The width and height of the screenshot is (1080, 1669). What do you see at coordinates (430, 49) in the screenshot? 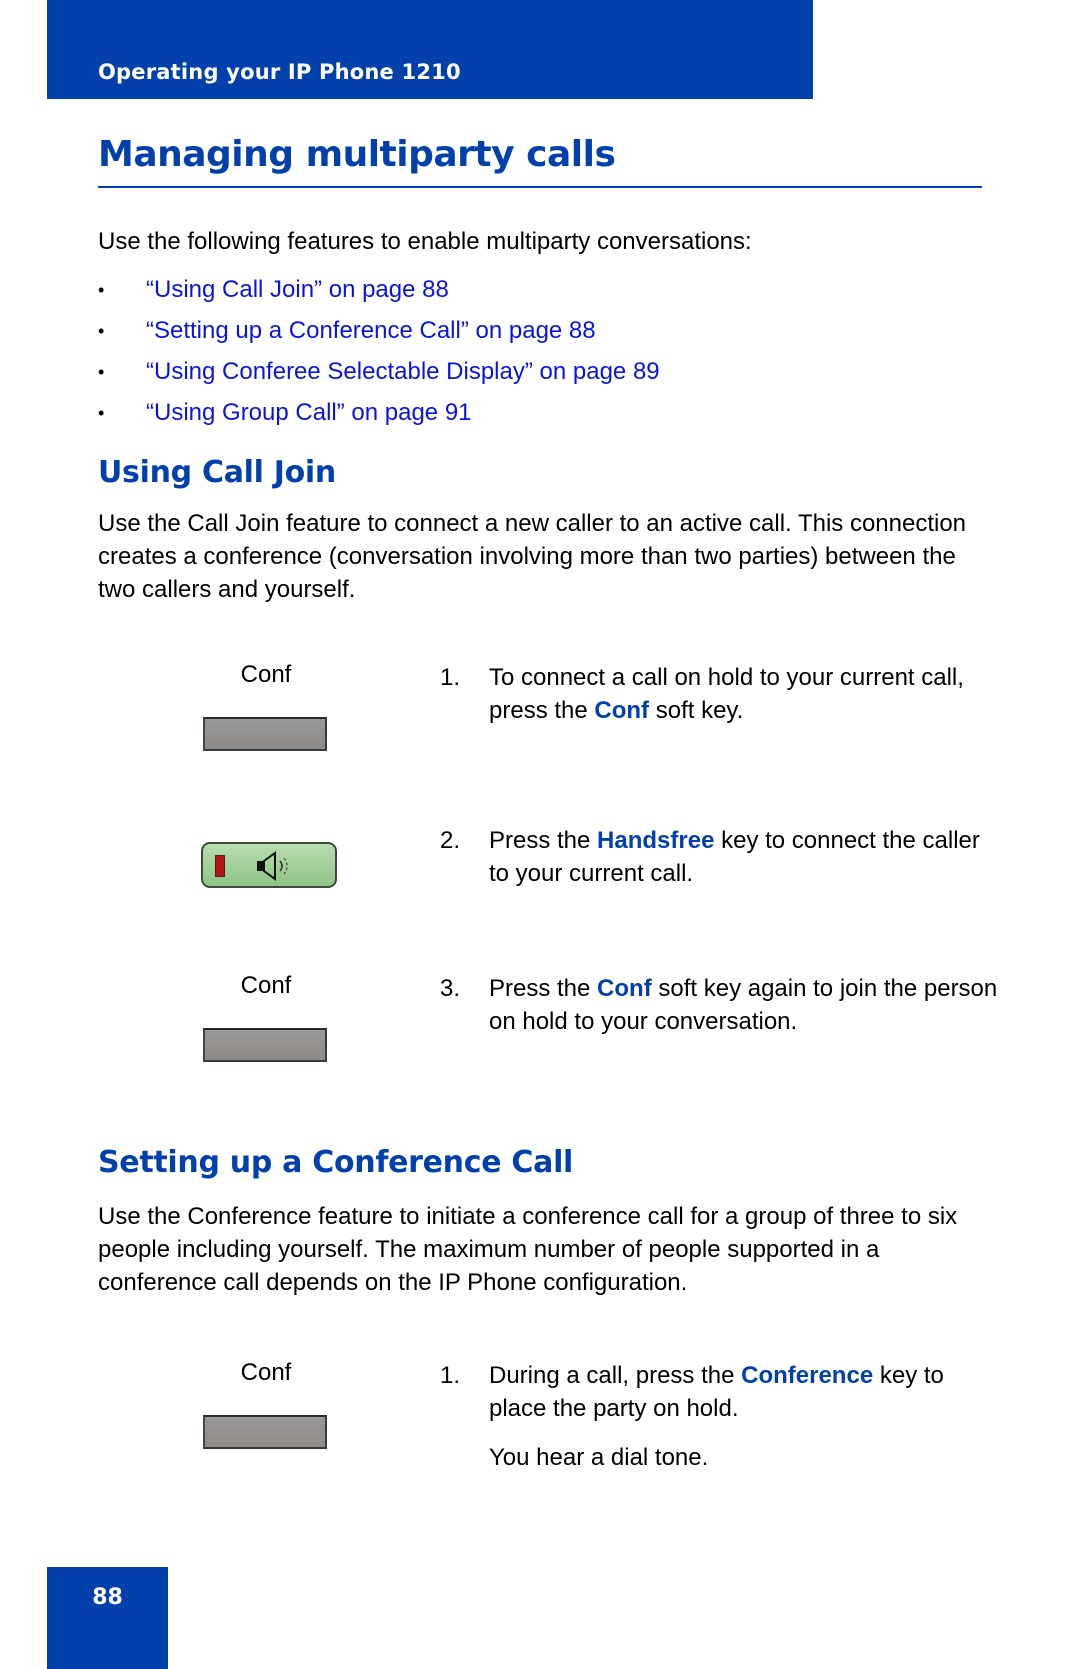
I see `header-bar` at bounding box center [430, 49].